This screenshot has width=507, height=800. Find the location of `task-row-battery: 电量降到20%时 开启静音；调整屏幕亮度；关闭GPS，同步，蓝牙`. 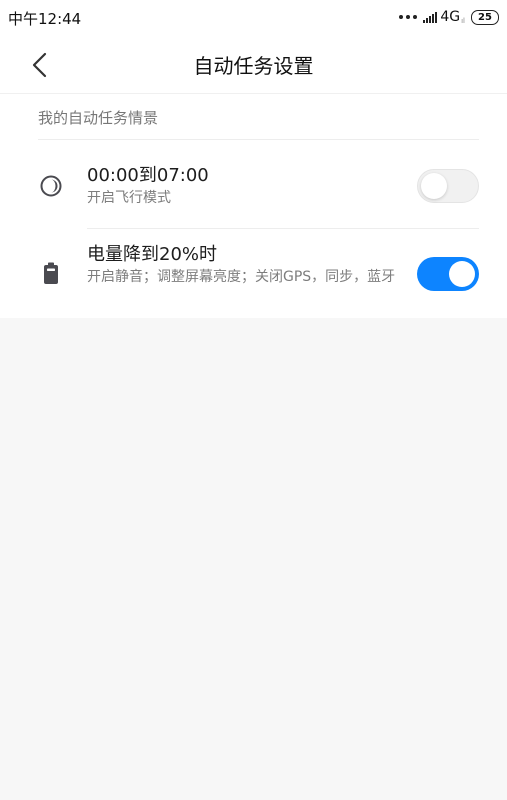

task-row-battery: 电量降到20%时 开启静音；调整屏幕亮度；关闭GPS，同步，蓝牙 is located at coordinates (253, 273).